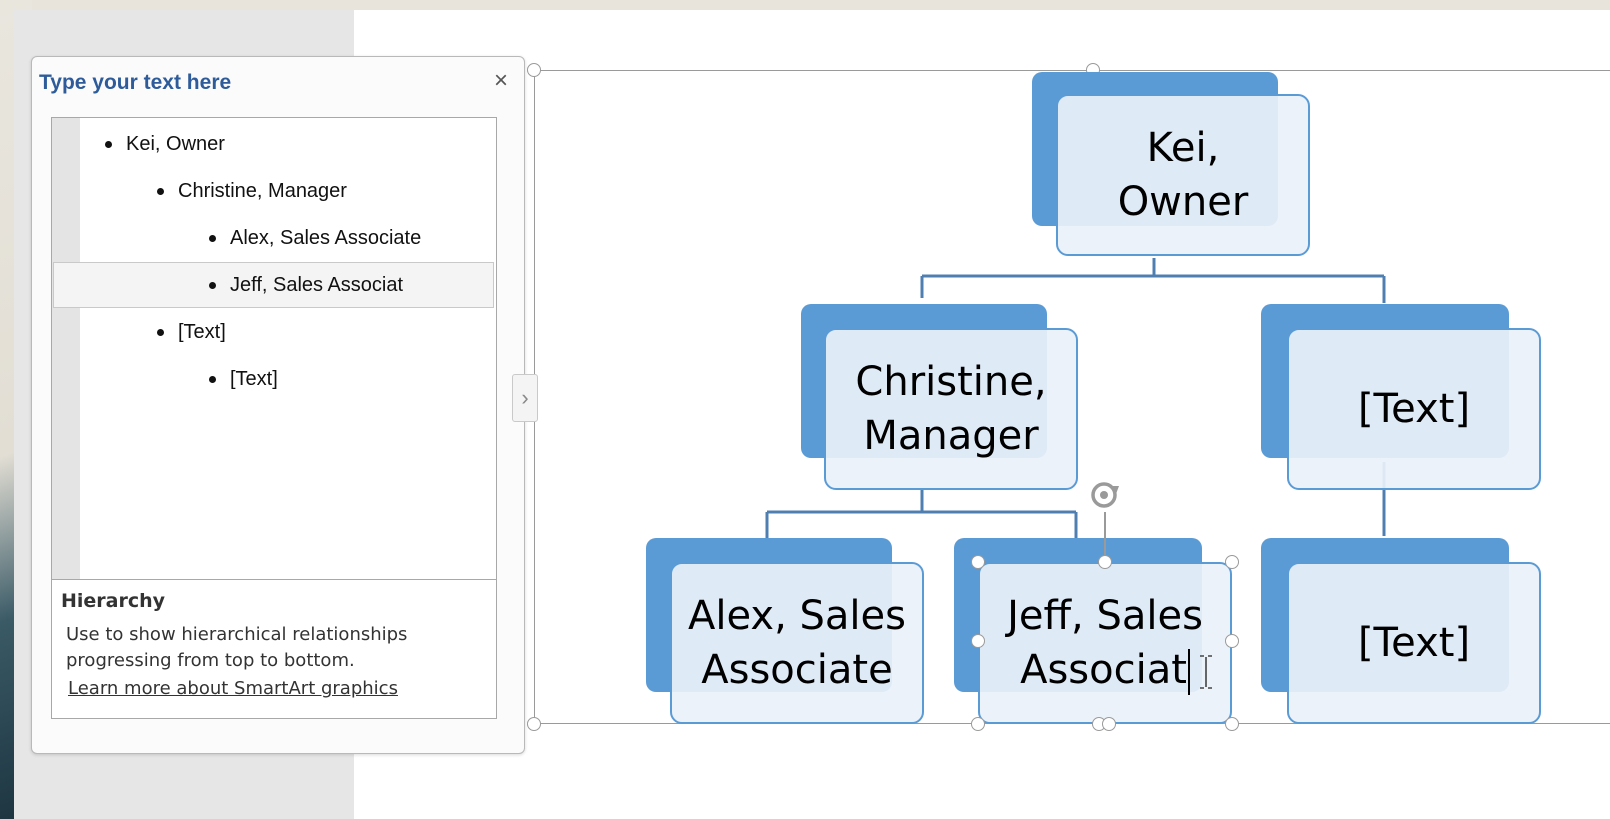  Describe the element at coordinates (1183, 175) in the screenshot. I see `kei-shape: Kei, Owner` at that location.